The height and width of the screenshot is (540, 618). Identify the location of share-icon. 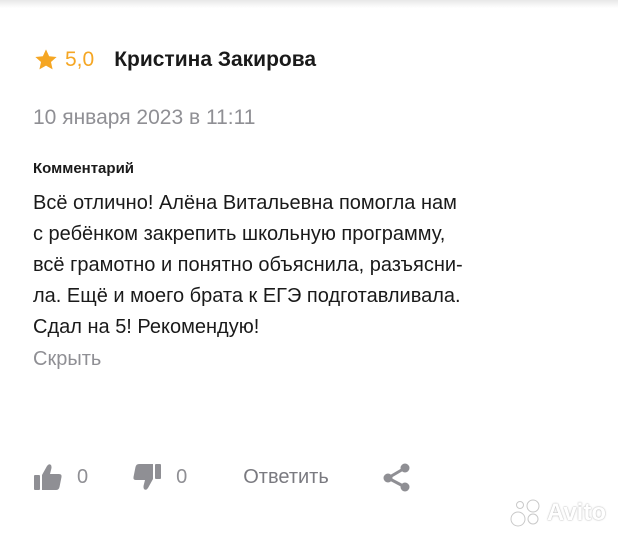
(396, 477).